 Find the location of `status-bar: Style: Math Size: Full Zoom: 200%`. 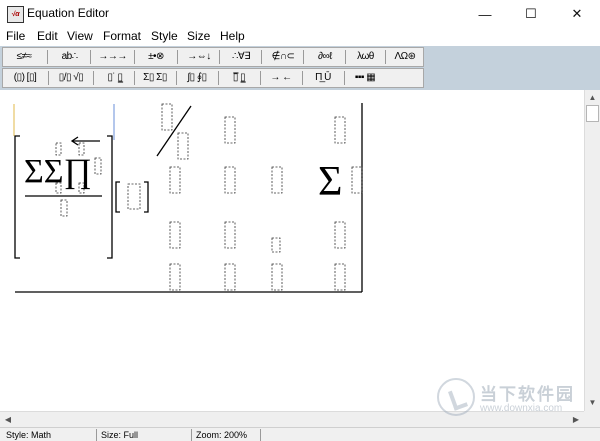

status-bar: Style: Math Size: Full Zoom: 200% is located at coordinates (300, 434).